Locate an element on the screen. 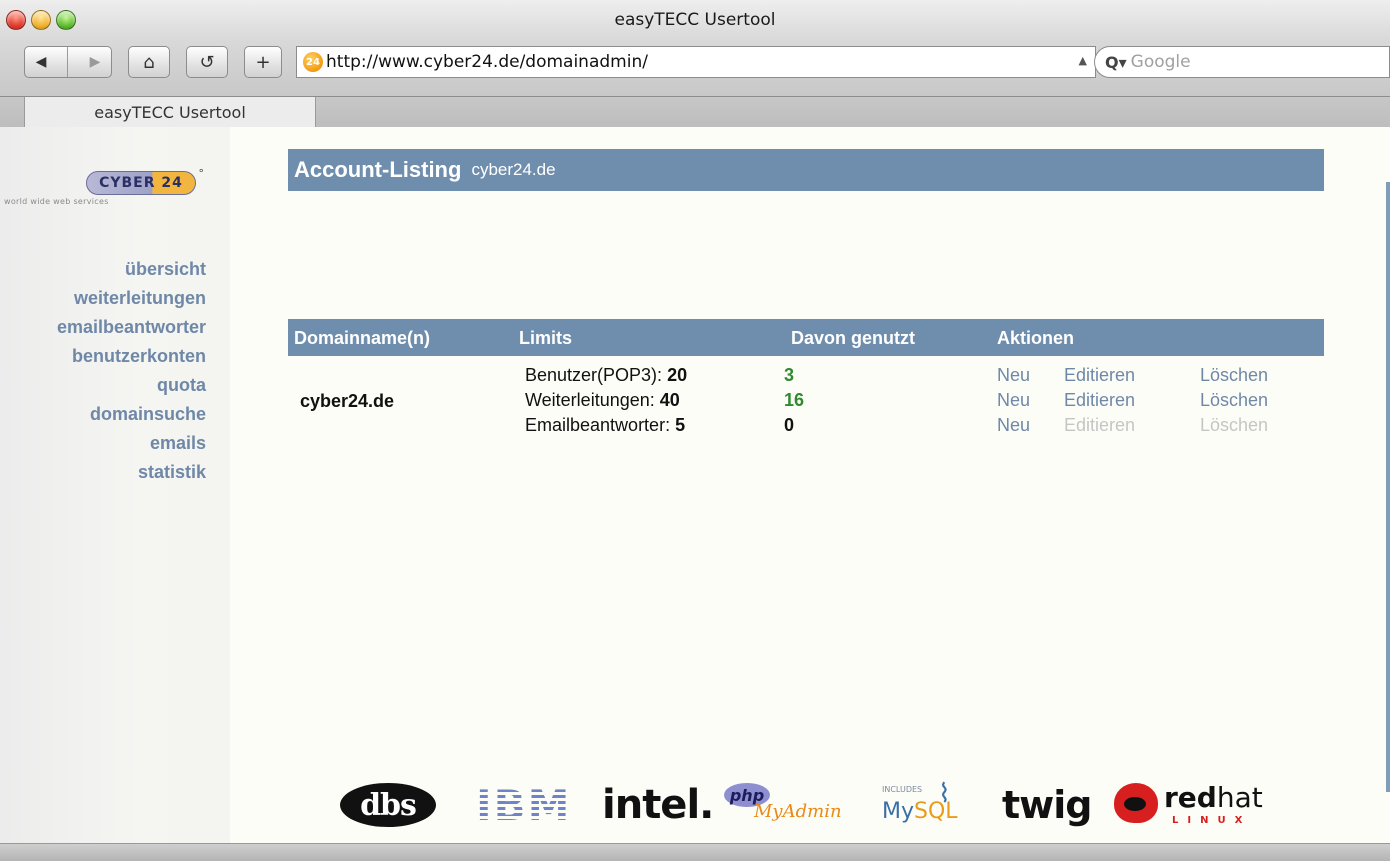 Image resolution: width=1390 pixels, height=861 pixels. sidebar-item-statistik: statistik is located at coordinates (131, 472).